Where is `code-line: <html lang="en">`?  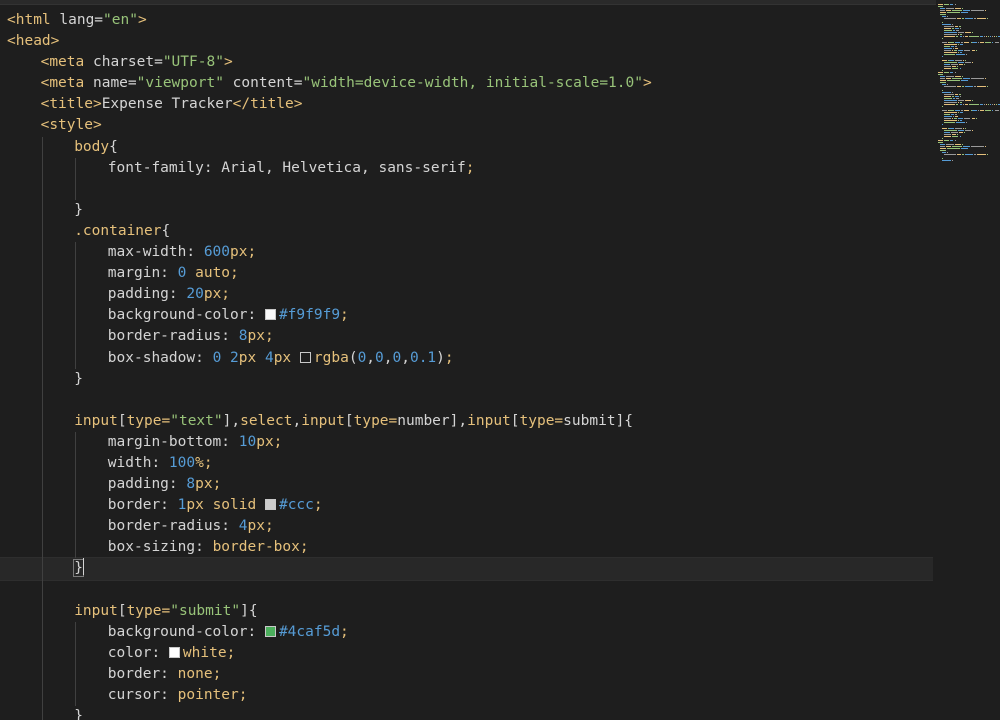 code-line: <html lang="en"> is located at coordinates (470, 20).